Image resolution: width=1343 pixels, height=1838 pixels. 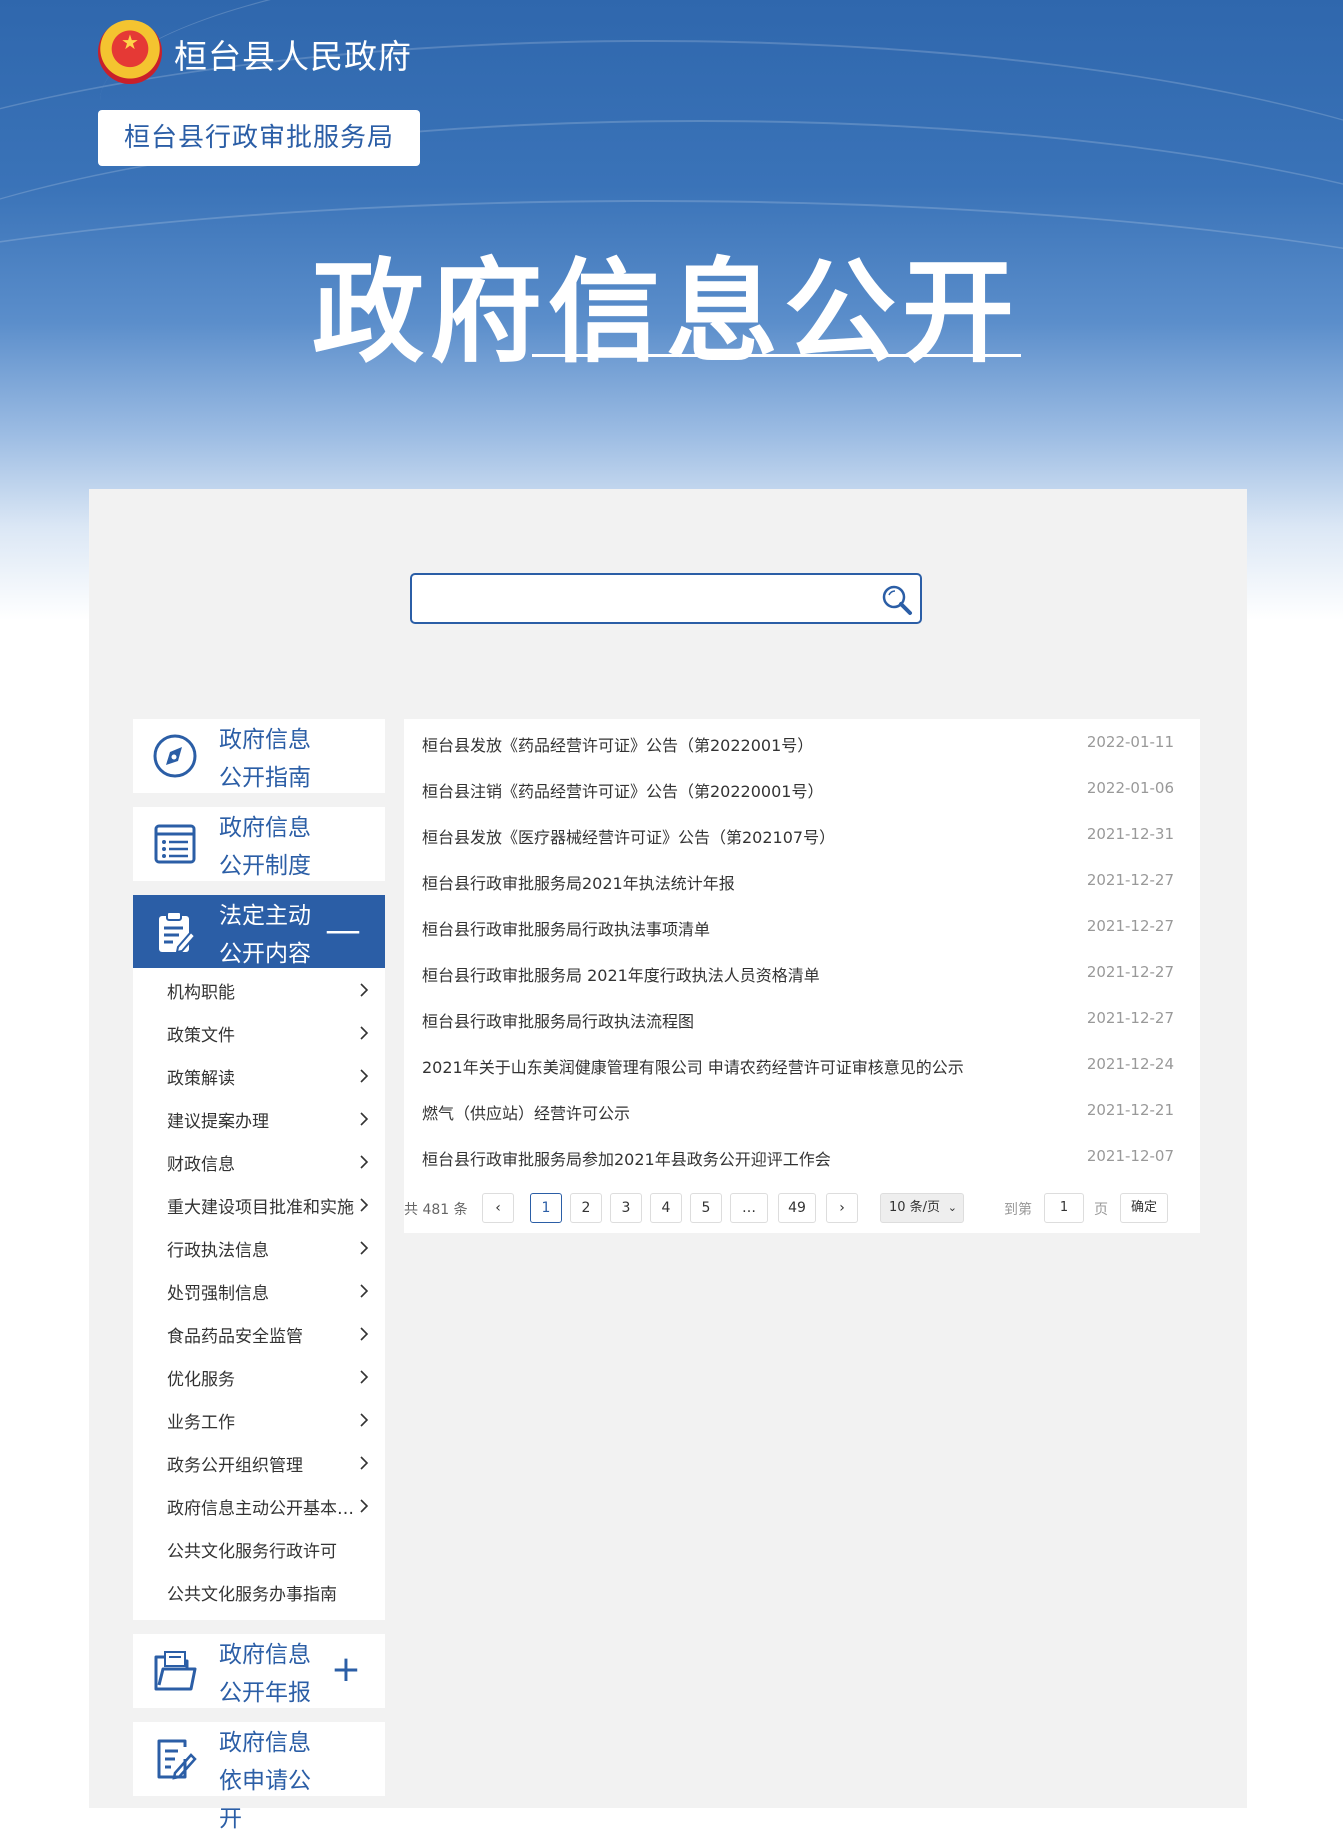 What do you see at coordinates (706, 1208) in the screenshot?
I see `page-number-button: 5` at bounding box center [706, 1208].